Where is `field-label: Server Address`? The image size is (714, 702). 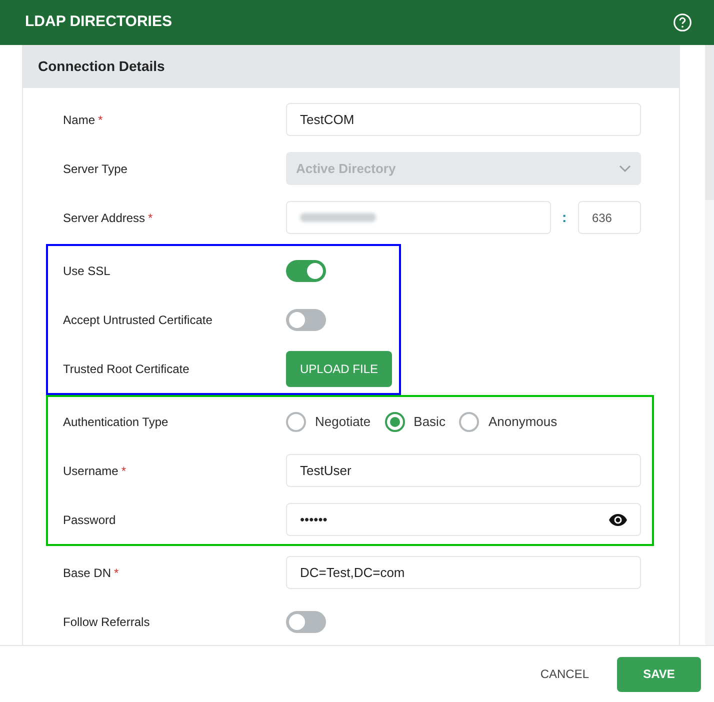
field-label: Server Address is located at coordinates (104, 218).